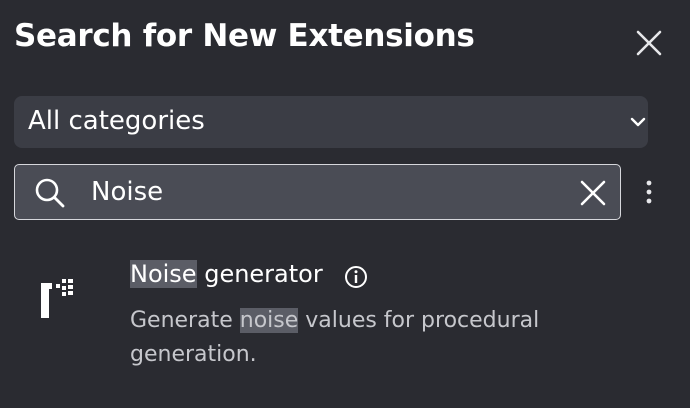 The width and height of the screenshot is (690, 408). What do you see at coordinates (57, 298) in the screenshot?
I see `noise-generator-icon` at bounding box center [57, 298].